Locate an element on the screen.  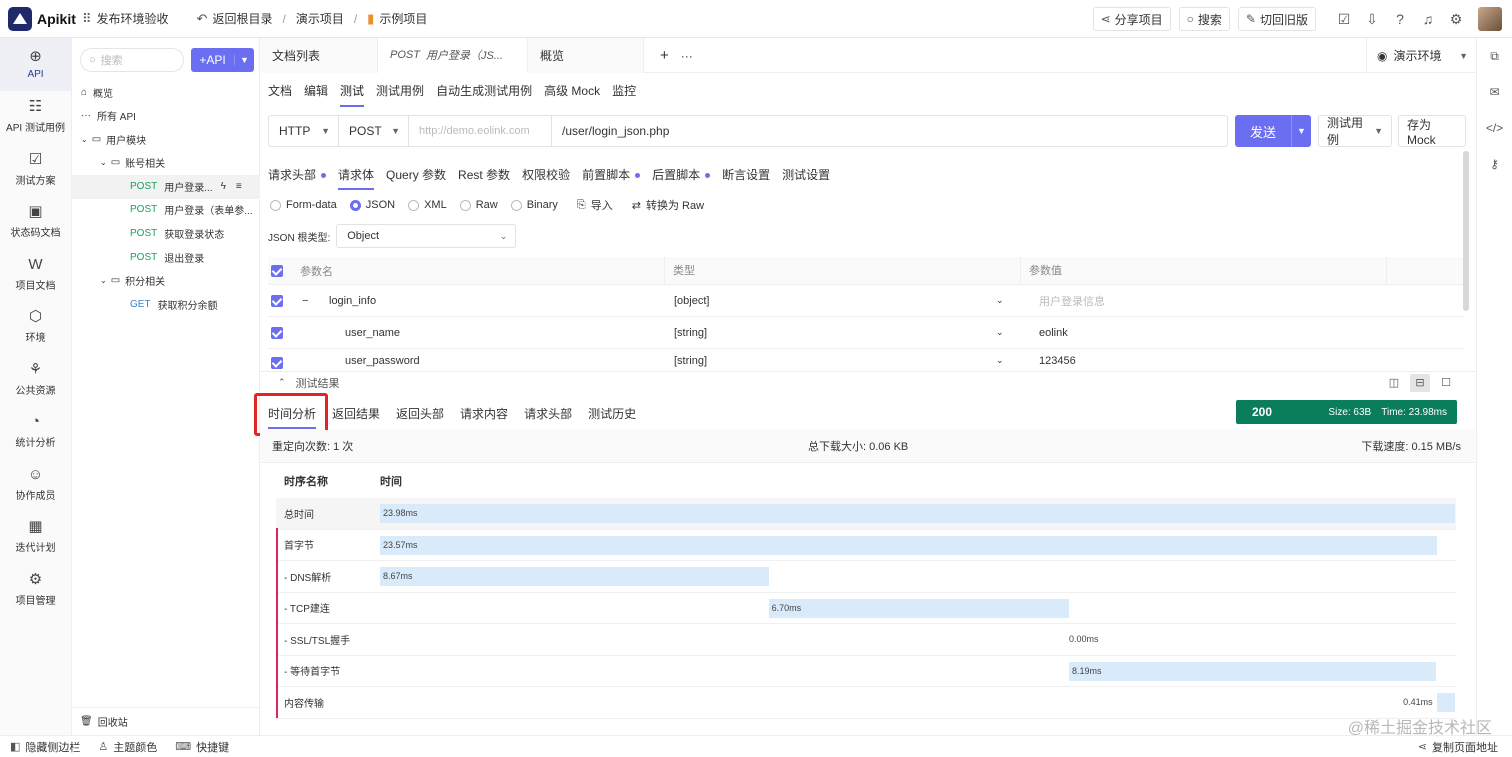
import-button: ⎘ 导入 is located at coordinates (595, 205).